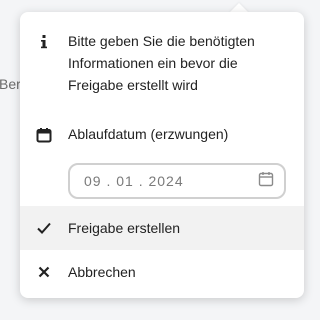 The width and height of the screenshot is (320, 320). What do you see at coordinates (148, 134) in the screenshot?
I see `expiration-label: Ablaufdatum (erzwungen)` at bounding box center [148, 134].